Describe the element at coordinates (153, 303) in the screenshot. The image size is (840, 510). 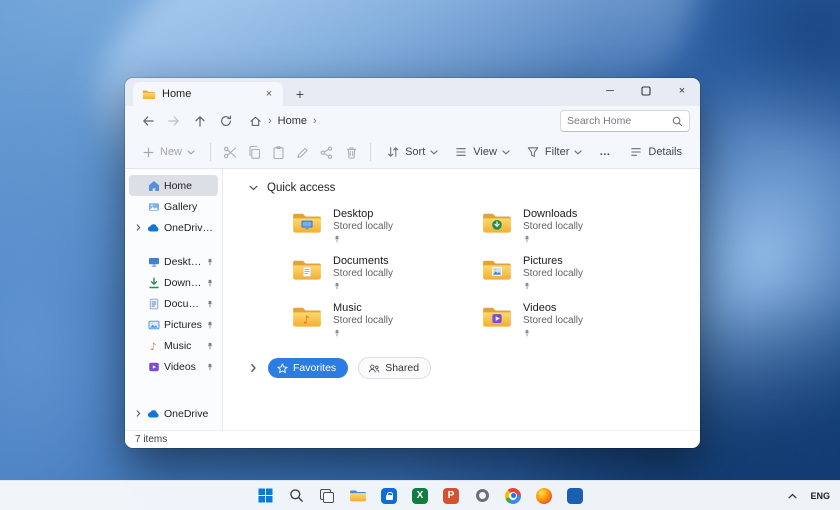
I see `documents-icon` at that location.